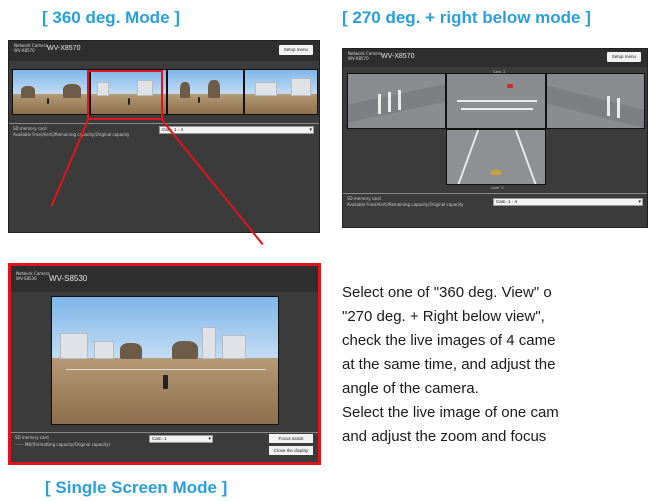 This screenshot has height=501, width=654. Describe the element at coordinates (125, 95) in the screenshot. I see `highlight-box` at that location.